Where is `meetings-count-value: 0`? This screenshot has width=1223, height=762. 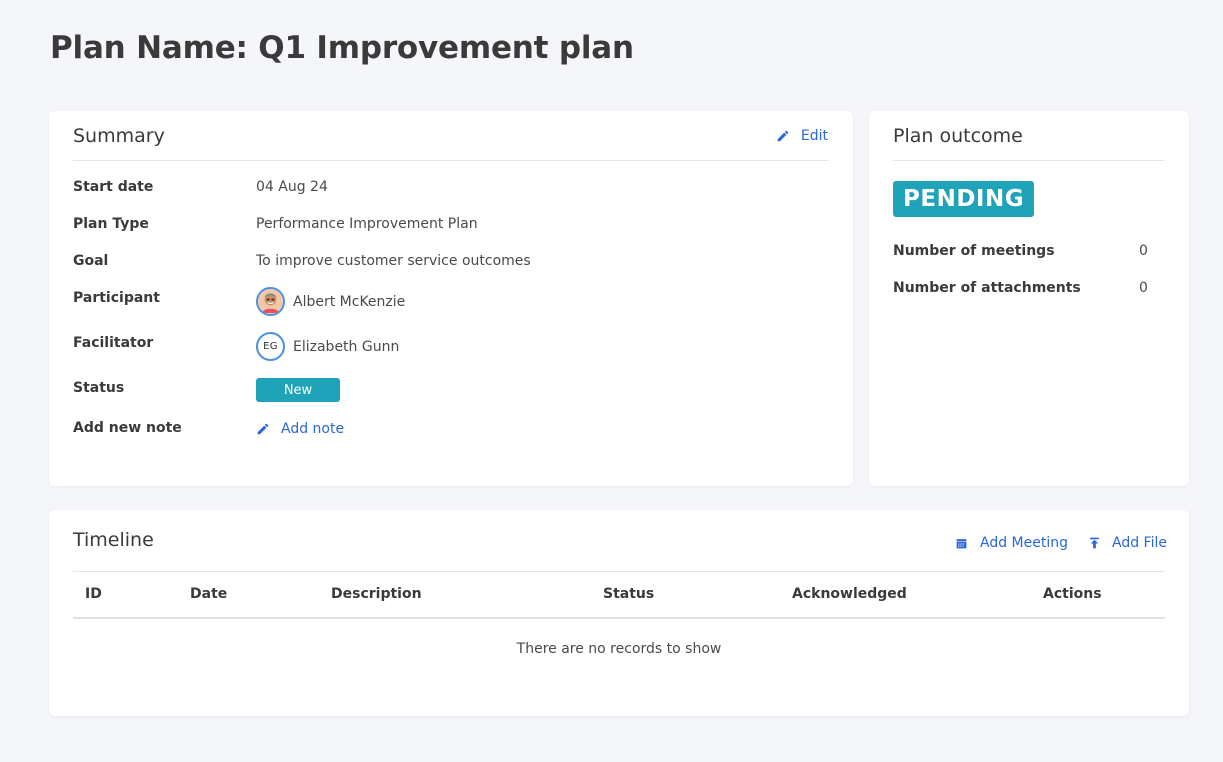 meetings-count-value: 0 is located at coordinates (1143, 251).